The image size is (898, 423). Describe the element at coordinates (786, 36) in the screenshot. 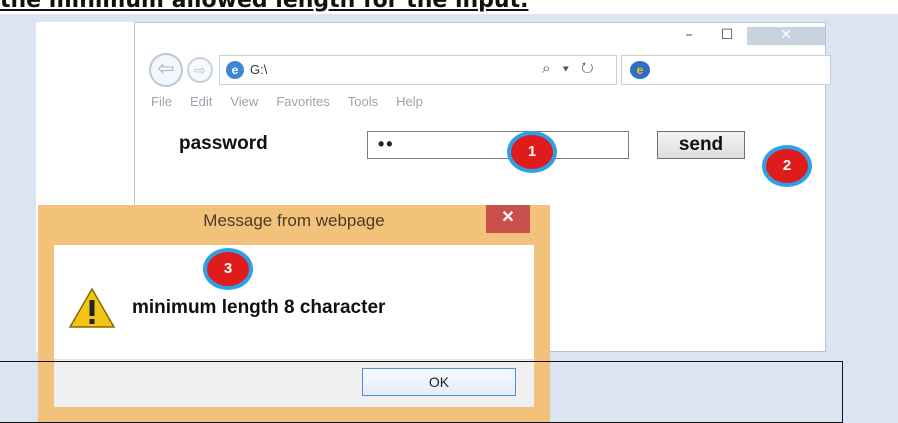

I see `close-window-button: ✕` at that location.